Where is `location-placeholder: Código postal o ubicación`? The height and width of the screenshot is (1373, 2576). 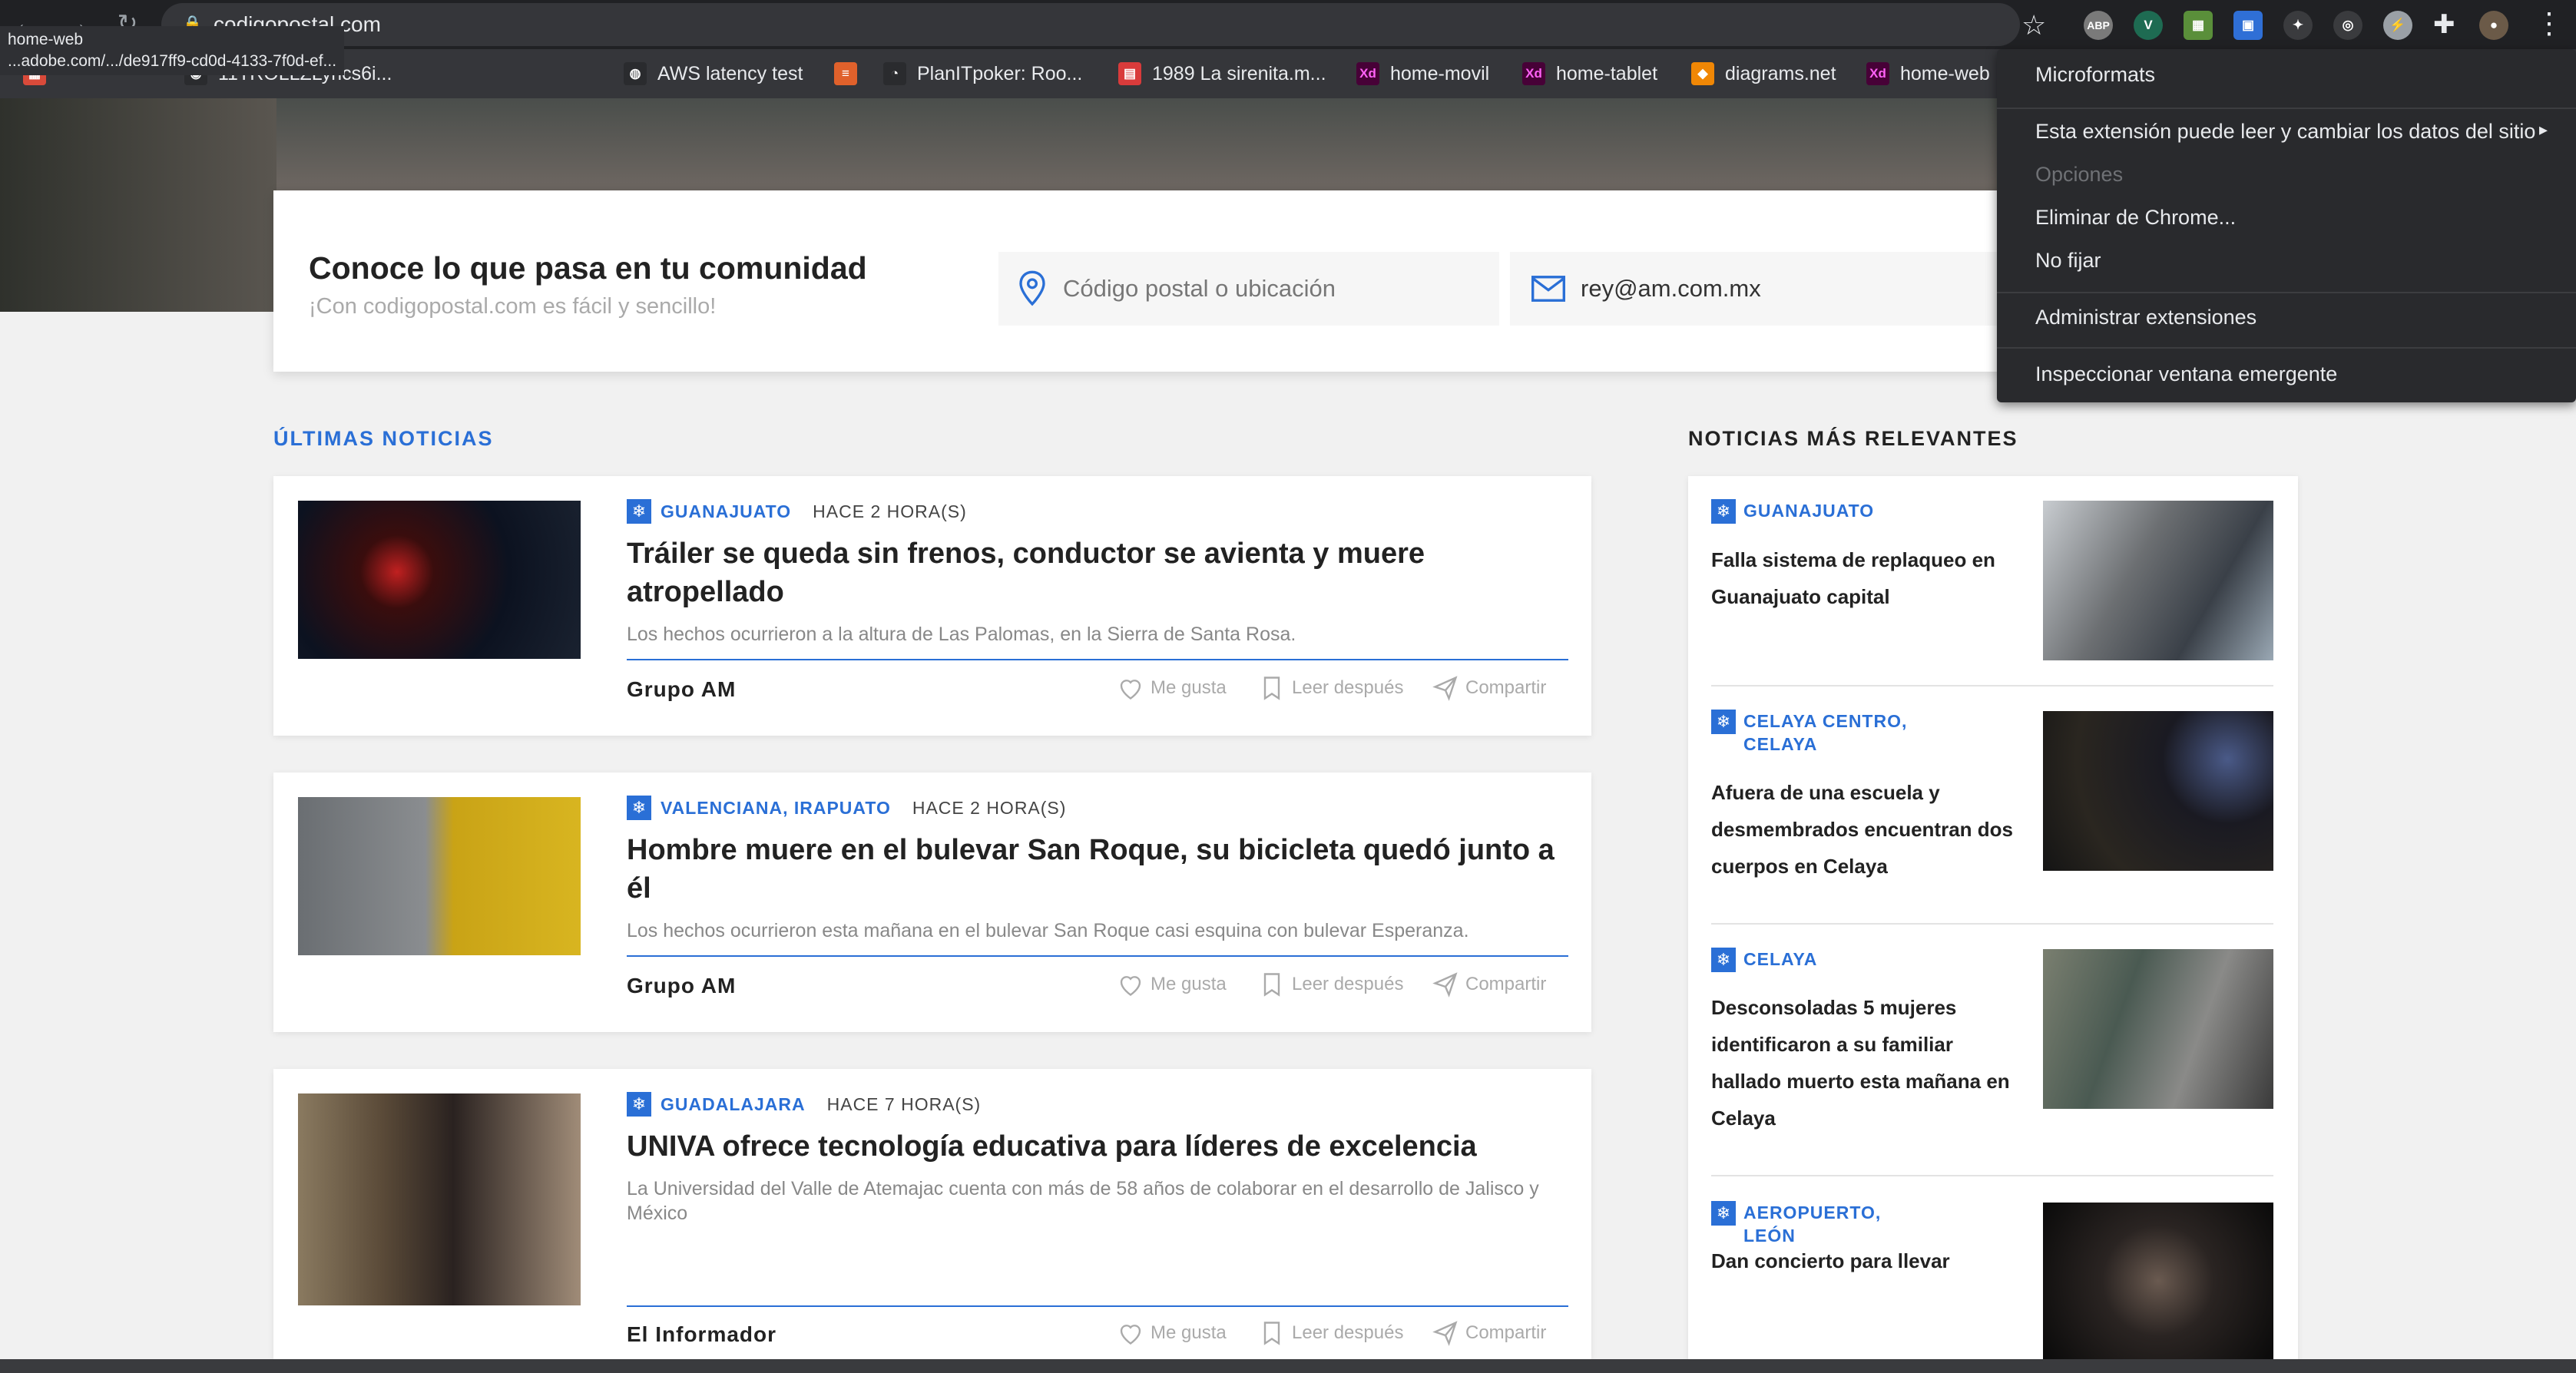
location-placeholder: Código postal o ubicación is located at coordinates (1199, 288).